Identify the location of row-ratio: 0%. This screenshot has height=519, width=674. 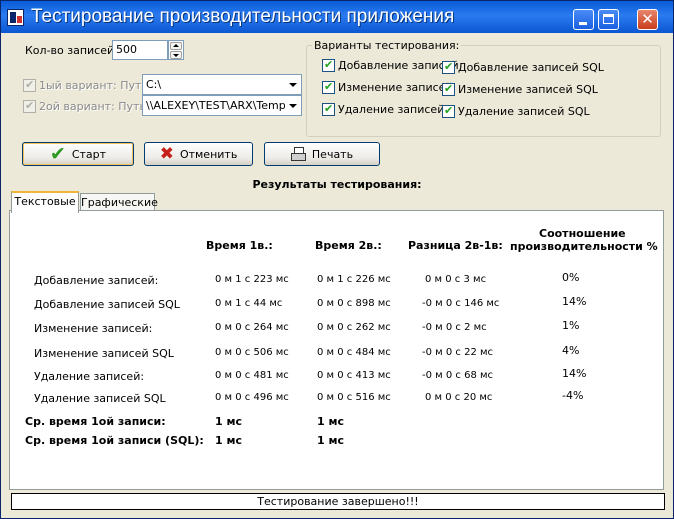
(571, 277).